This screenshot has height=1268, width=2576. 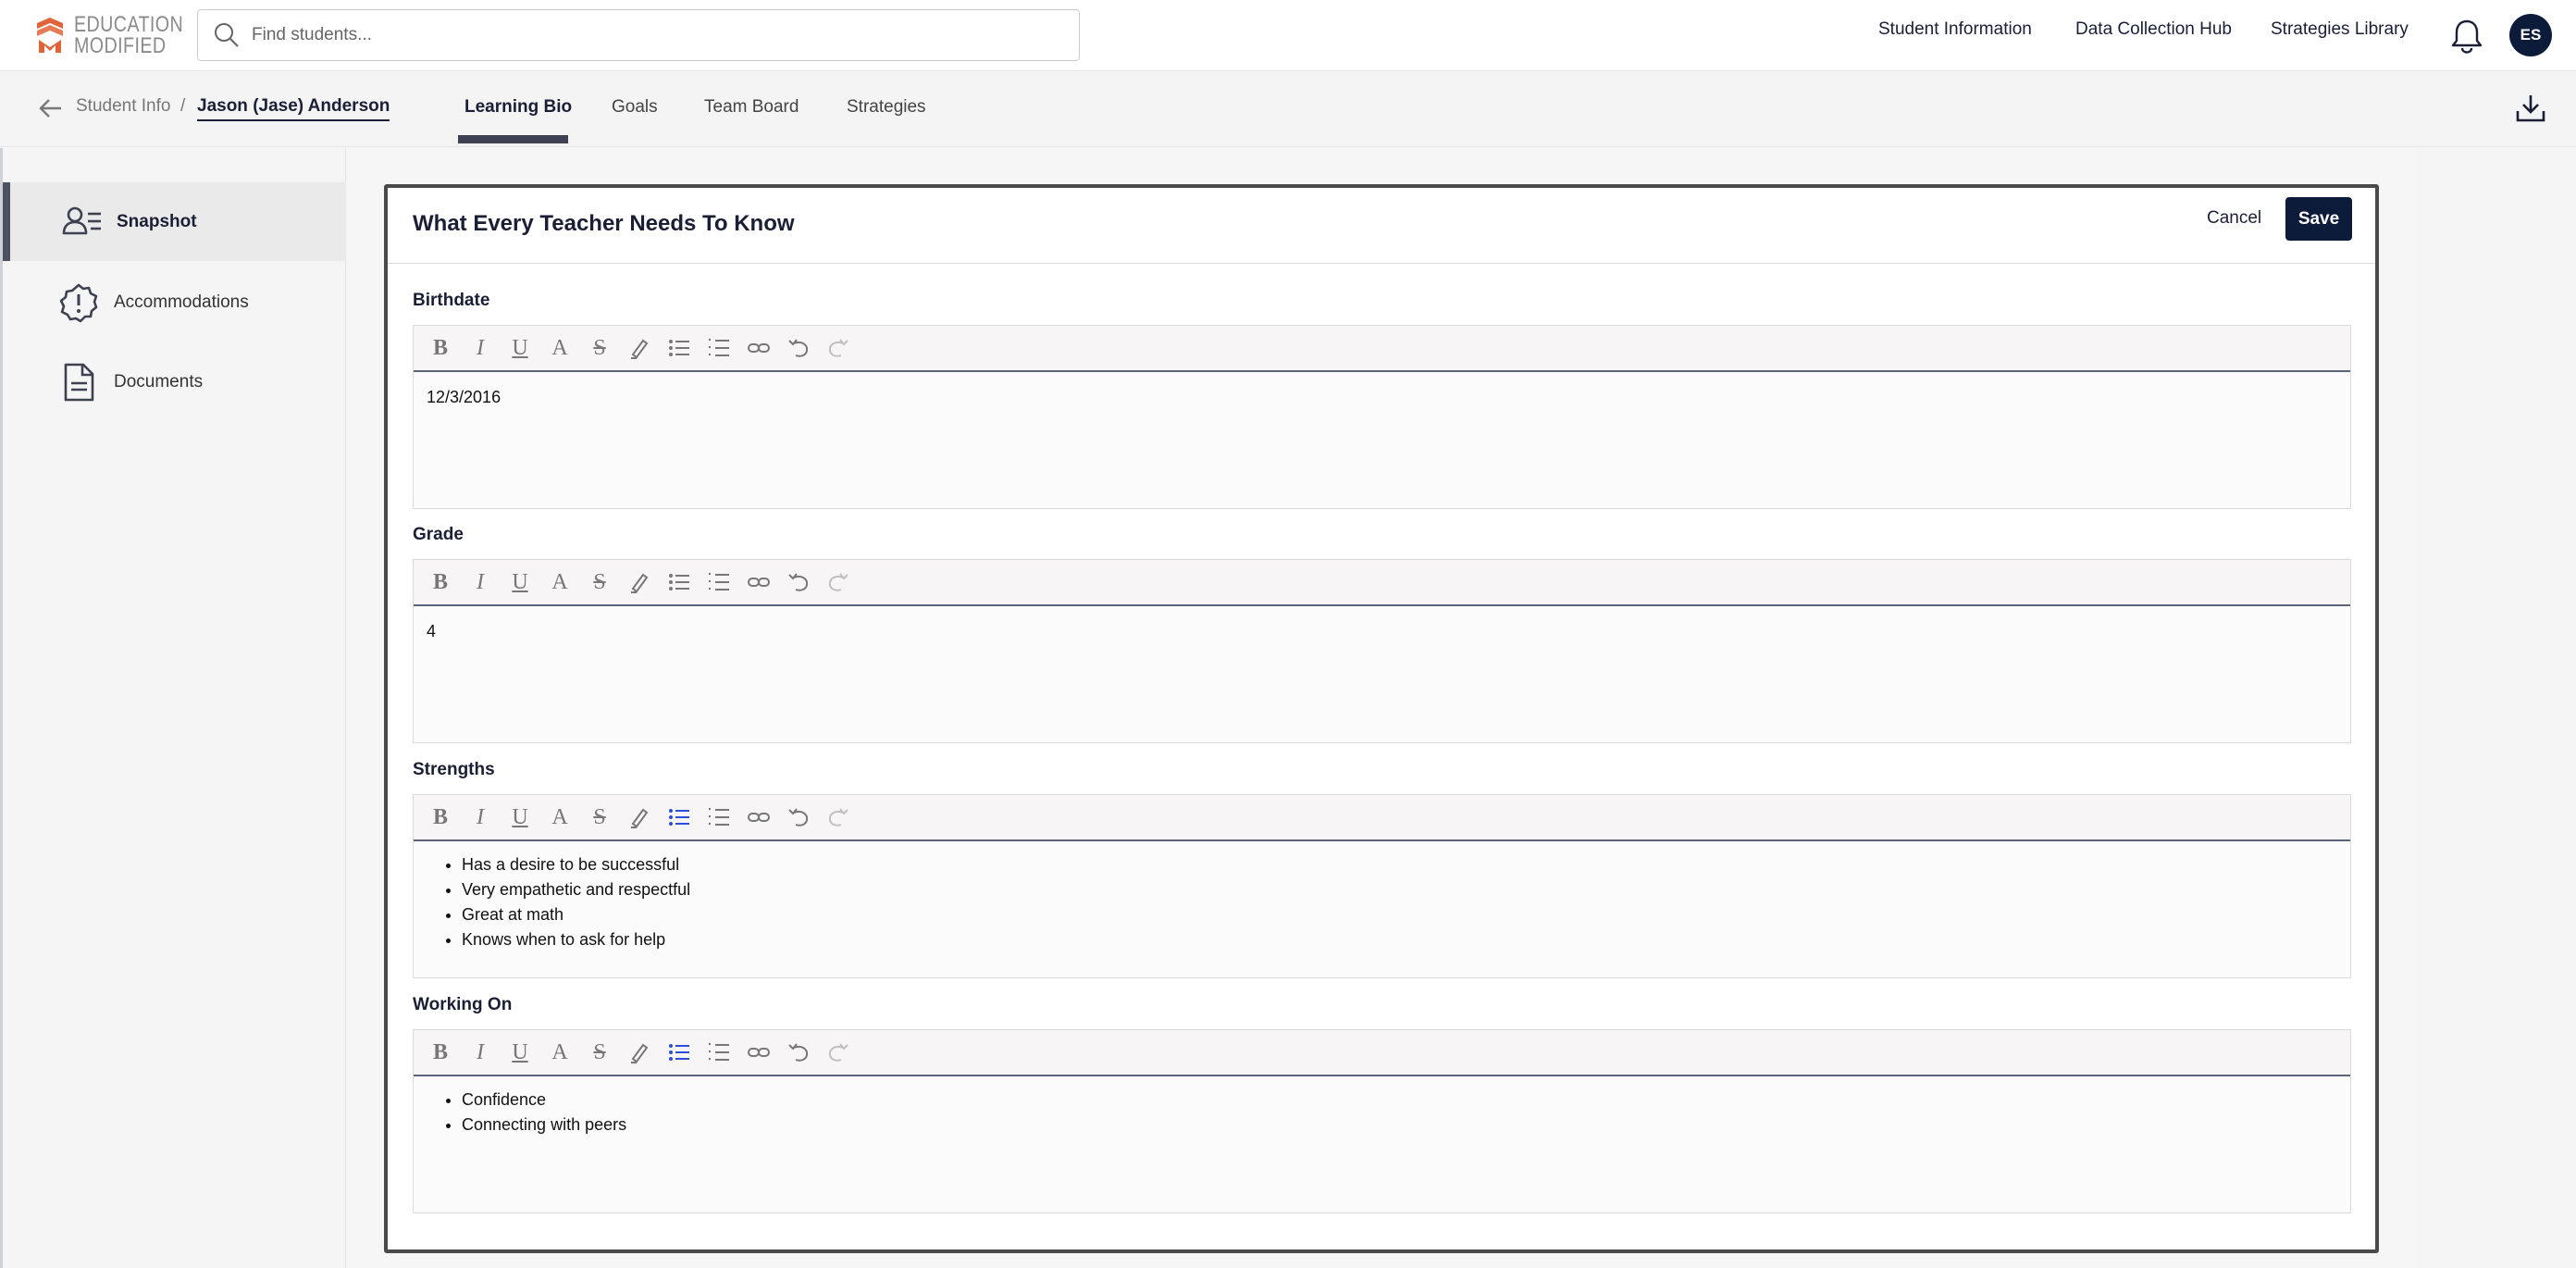 I want to click on birthdate-editor: B I U A S 12/3/2016, so click(x=1382, y=417).